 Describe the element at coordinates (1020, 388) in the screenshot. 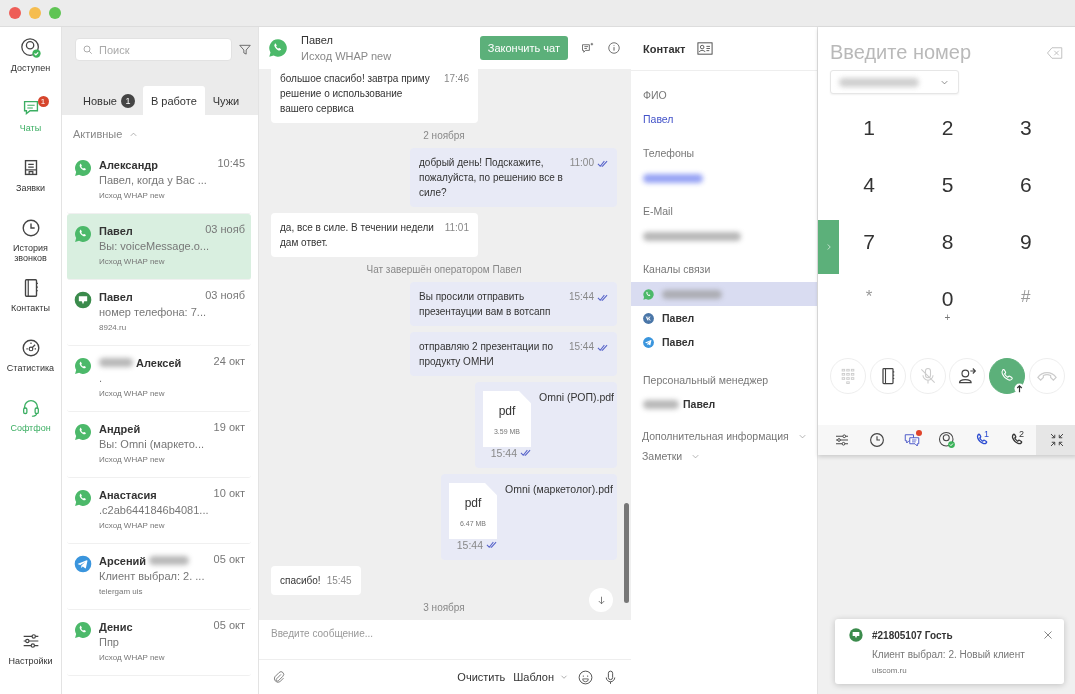

I see `arrow-up-icon` at that location.